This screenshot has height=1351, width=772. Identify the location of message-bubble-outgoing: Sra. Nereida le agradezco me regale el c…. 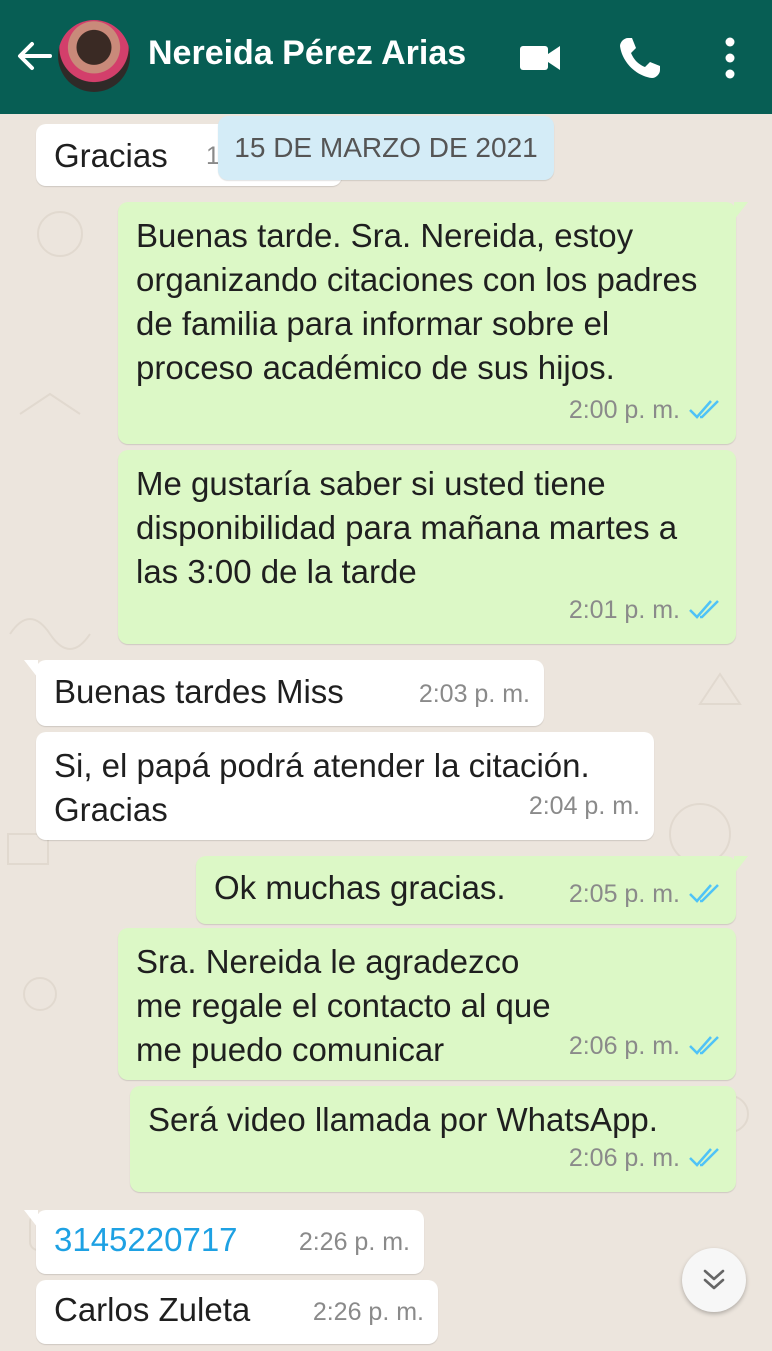
(427, 1004).